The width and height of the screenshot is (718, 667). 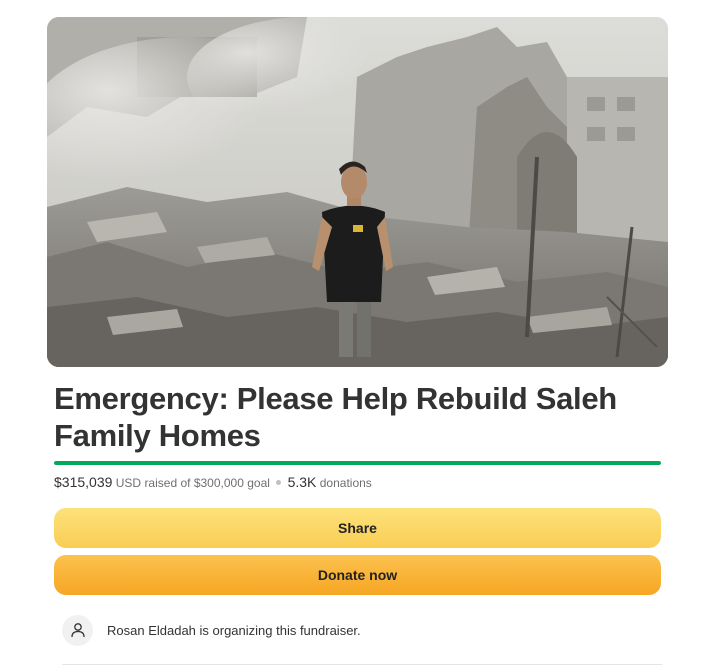 I want to click on progress-bar, so click(x=357, y=463).